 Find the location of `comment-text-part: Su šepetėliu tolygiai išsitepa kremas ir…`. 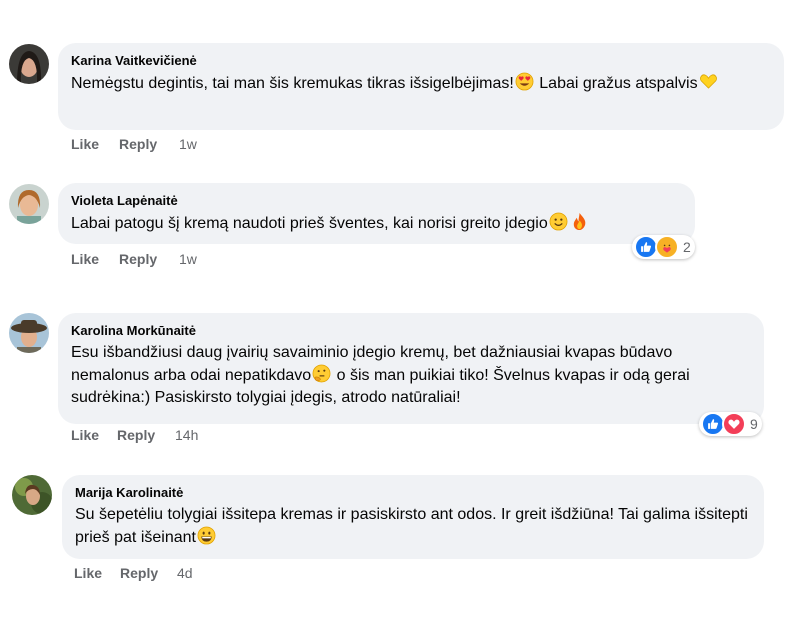

comment-text-part: Su šepetėliu tolygiai išsitepa kremas ir… is located at coordinates (411, 526).